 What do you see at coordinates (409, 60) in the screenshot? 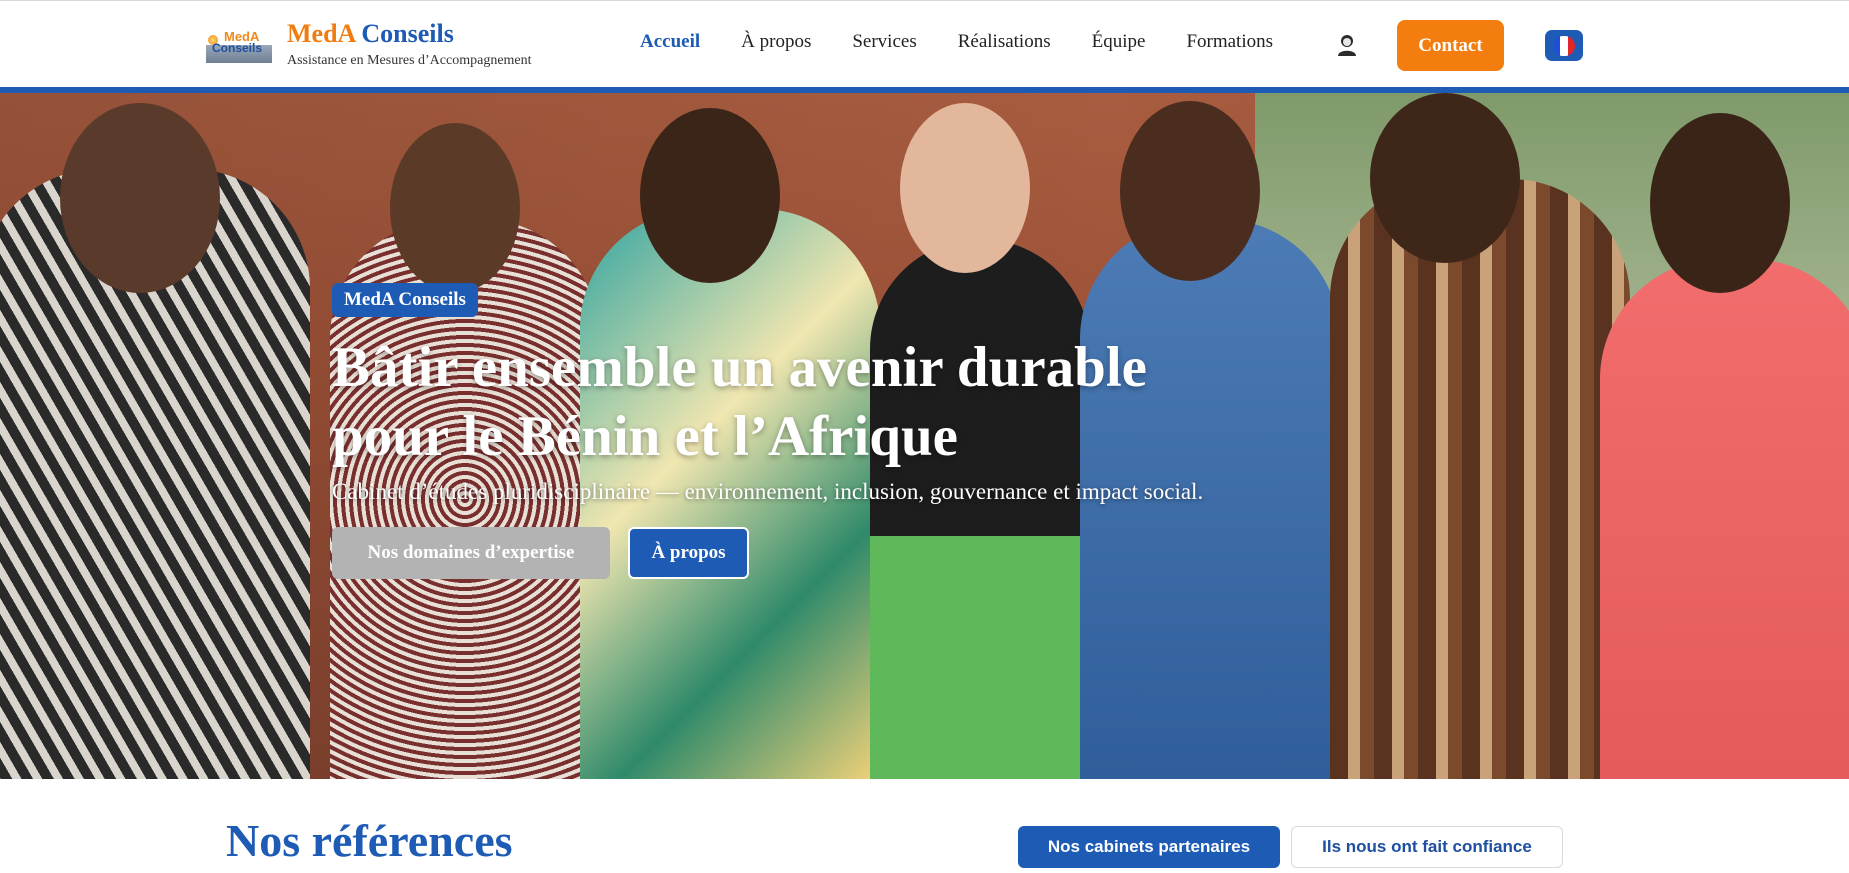
I see `brand-subtitle: Assistance en Mesures d’Accompagnement` at bounding box center [409, 60].